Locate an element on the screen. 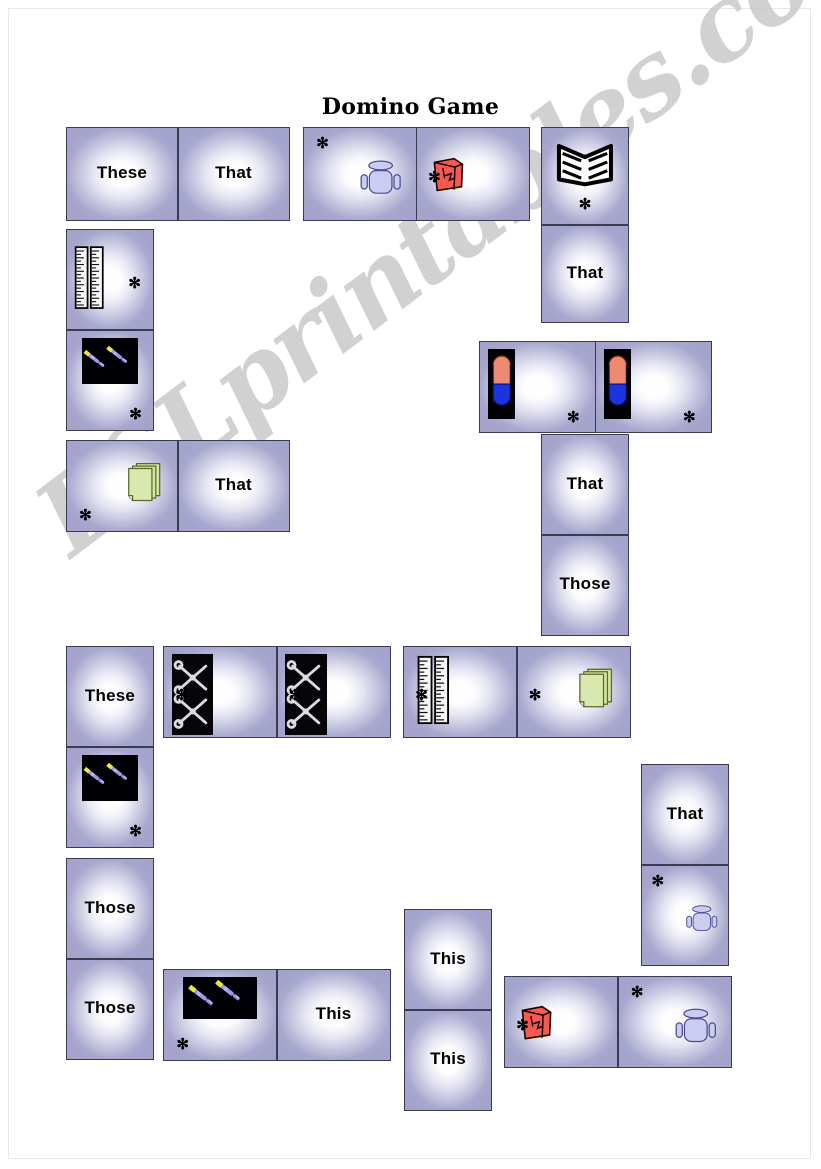  domino-d5: ✻ That is located at coordinates (178, 486).